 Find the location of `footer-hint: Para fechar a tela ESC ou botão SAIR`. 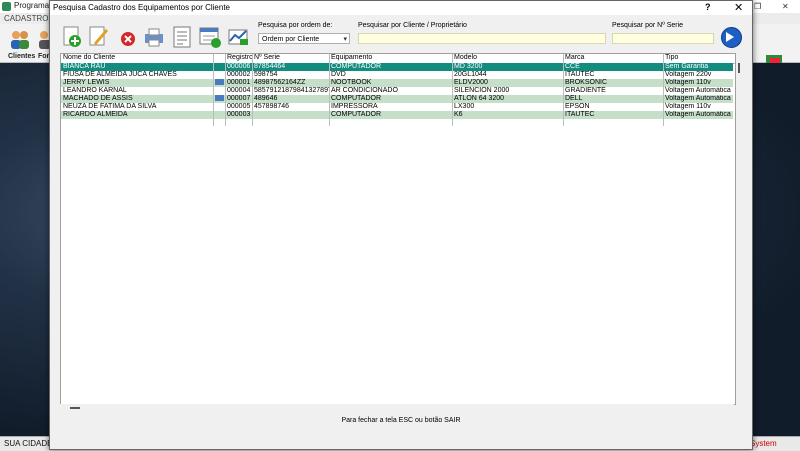

footer-hint: Para fechar a tela ESC ou botão SAIR is located at coordinates (401, 420).